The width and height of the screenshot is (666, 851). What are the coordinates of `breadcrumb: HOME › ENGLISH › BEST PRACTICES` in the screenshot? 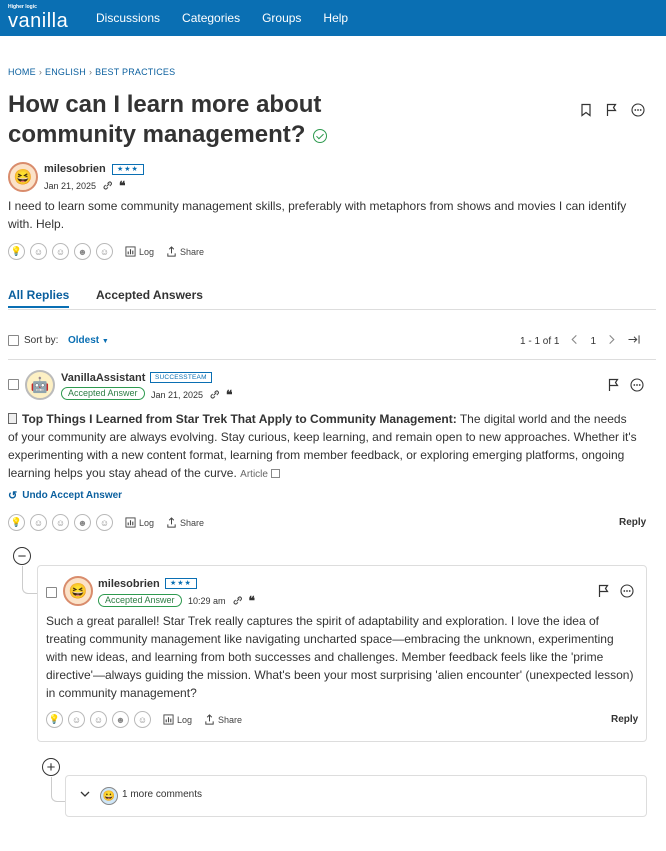 It's located at (91, 72).